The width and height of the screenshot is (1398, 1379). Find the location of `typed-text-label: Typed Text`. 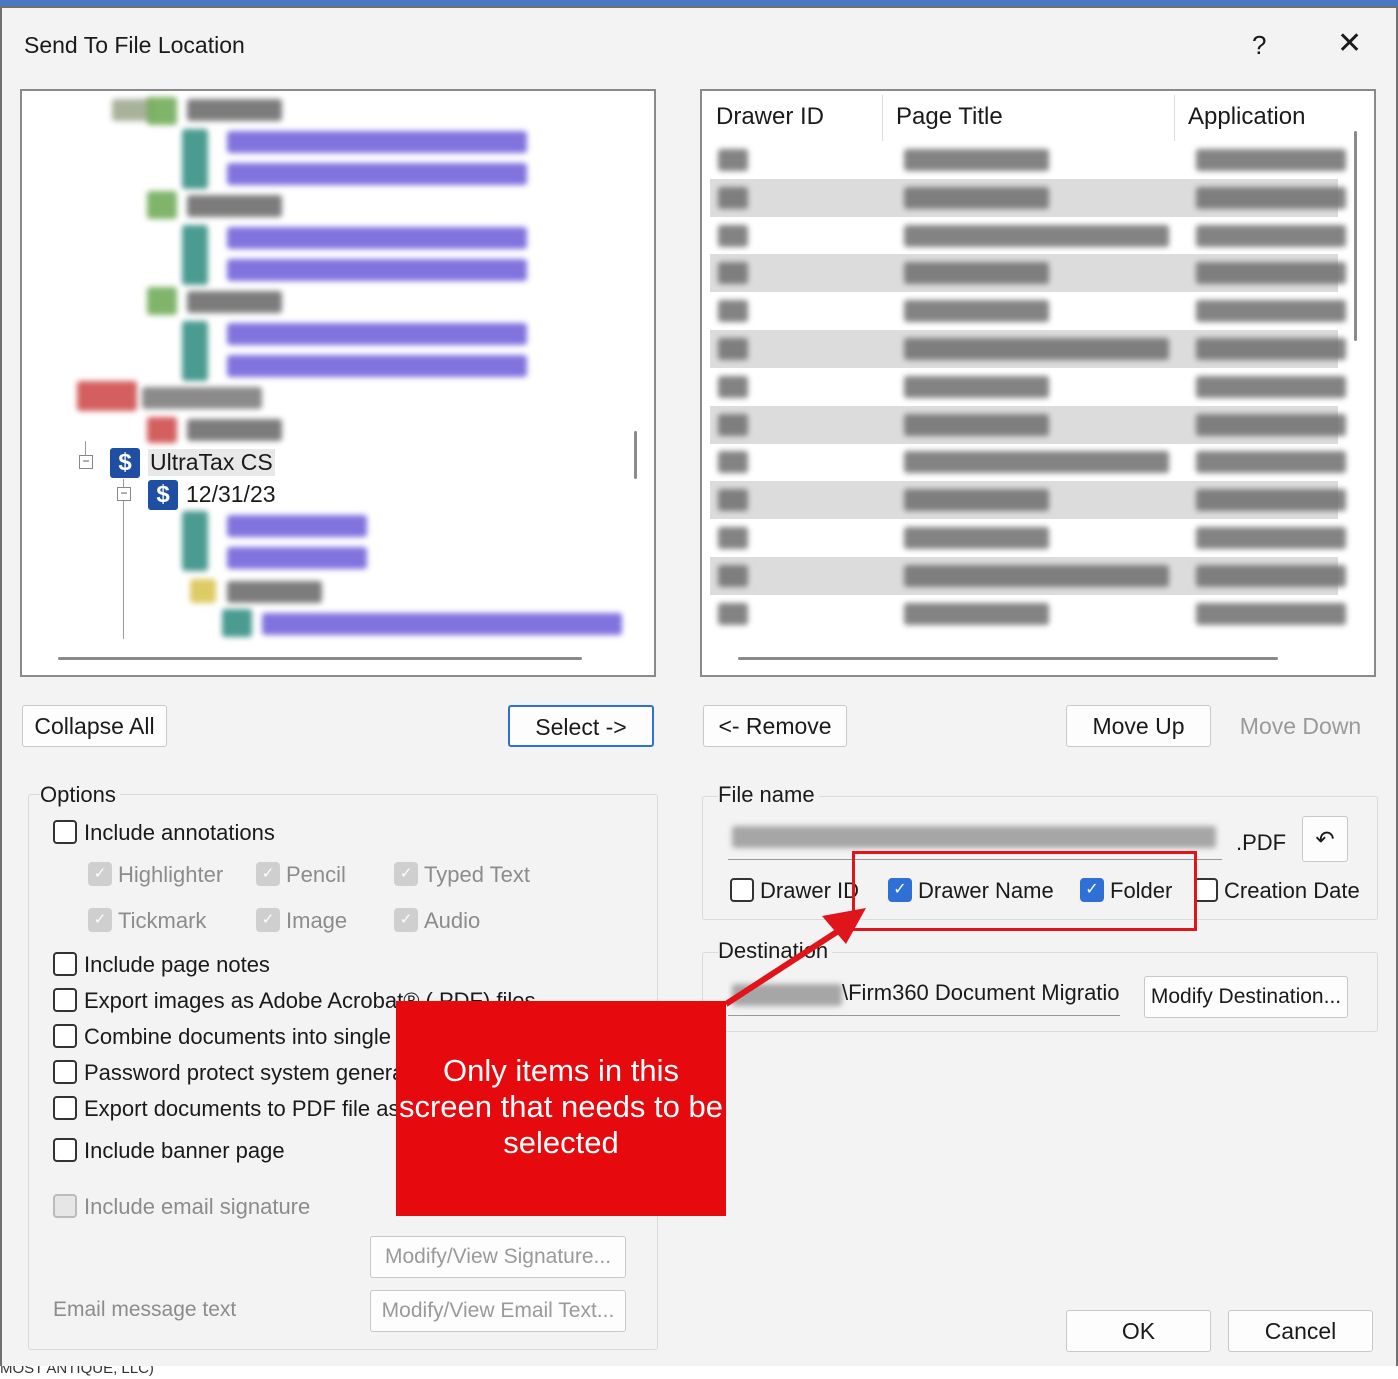

typed-text-label: Typed Text is located at coordinates (477, 874).